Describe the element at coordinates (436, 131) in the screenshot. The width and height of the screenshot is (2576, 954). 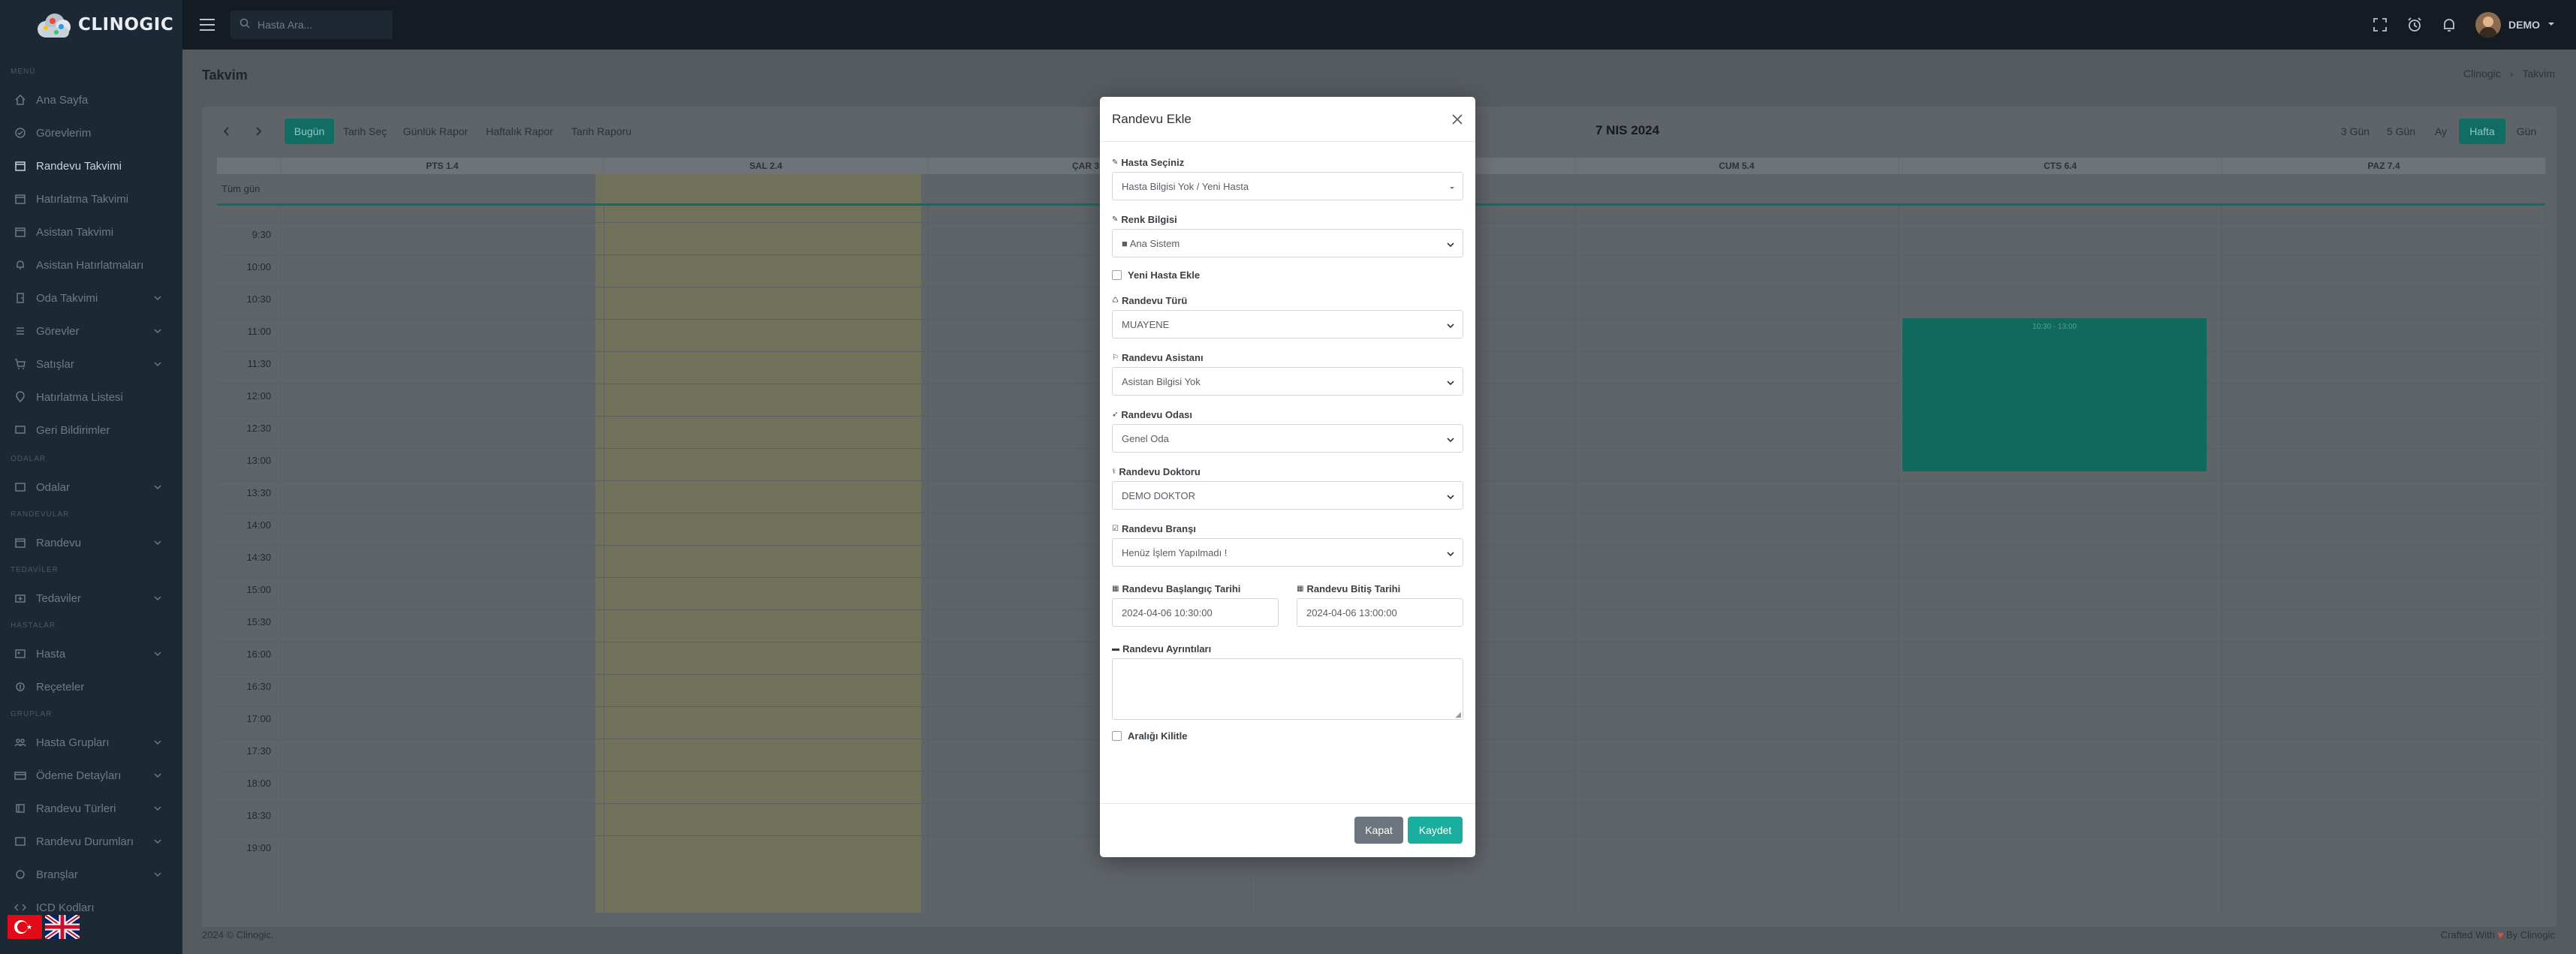
I see `daily-report-button: Günlük Rapor` at that location.